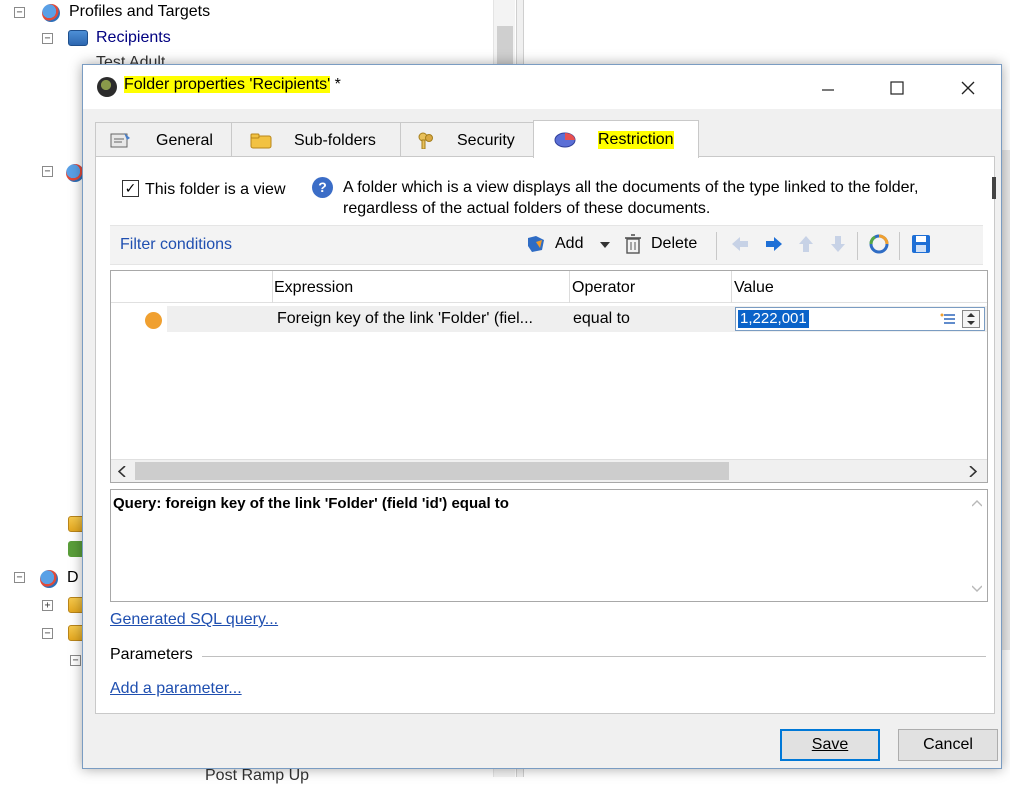 The width and height of the screenshot is (1010, 785). I want to click on tab-sub-folders: Sub-folders, so click(316, 139).